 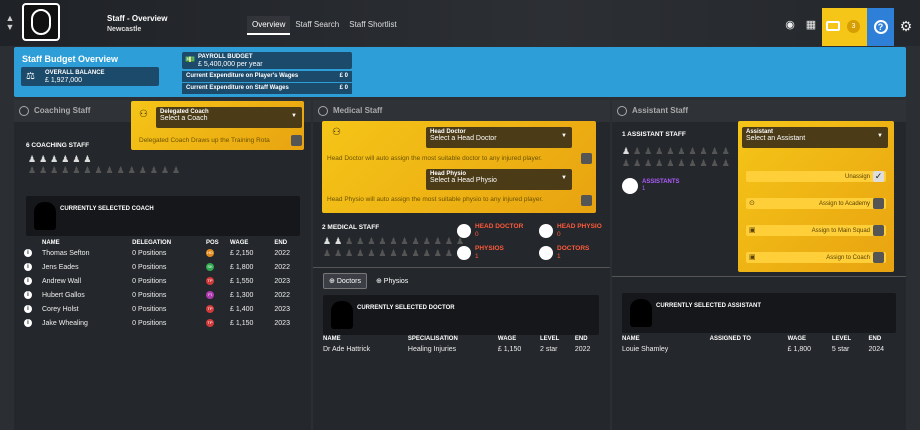 I want to click on nav-arrows-icon: ▲ ▼, so click(x=10, y=23).